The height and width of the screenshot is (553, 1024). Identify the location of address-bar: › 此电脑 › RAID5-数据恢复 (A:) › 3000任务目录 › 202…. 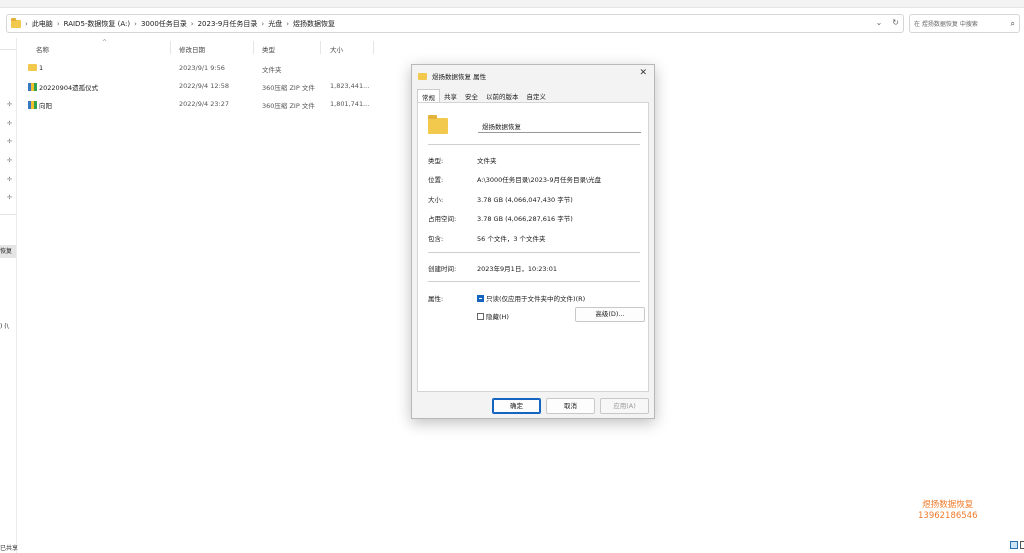
(455, 23).